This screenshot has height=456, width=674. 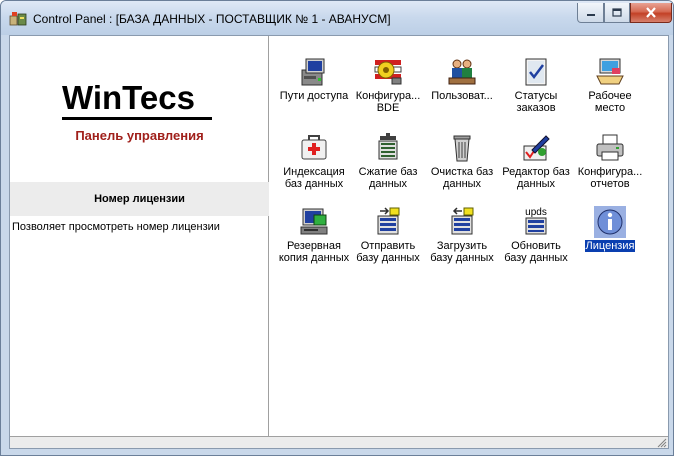 What do you see at coordinates (314, 172) in the screenshot?
I see `item-label: Индексация` at bounding box center [314, 172].